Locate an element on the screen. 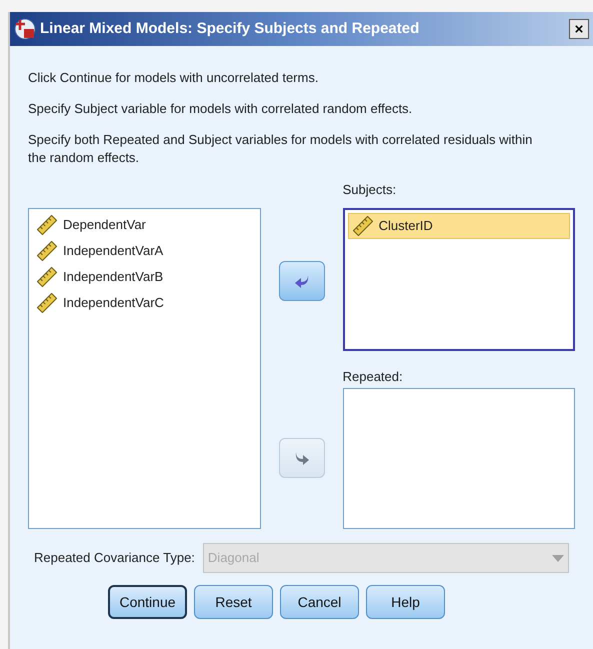 Image resolution: width=593 pixels, height=649 pixels. instruction-text: Specify both Repeated and Subject variables for models with correlated residuals within the random effects. is located at coordinates (281, 149).